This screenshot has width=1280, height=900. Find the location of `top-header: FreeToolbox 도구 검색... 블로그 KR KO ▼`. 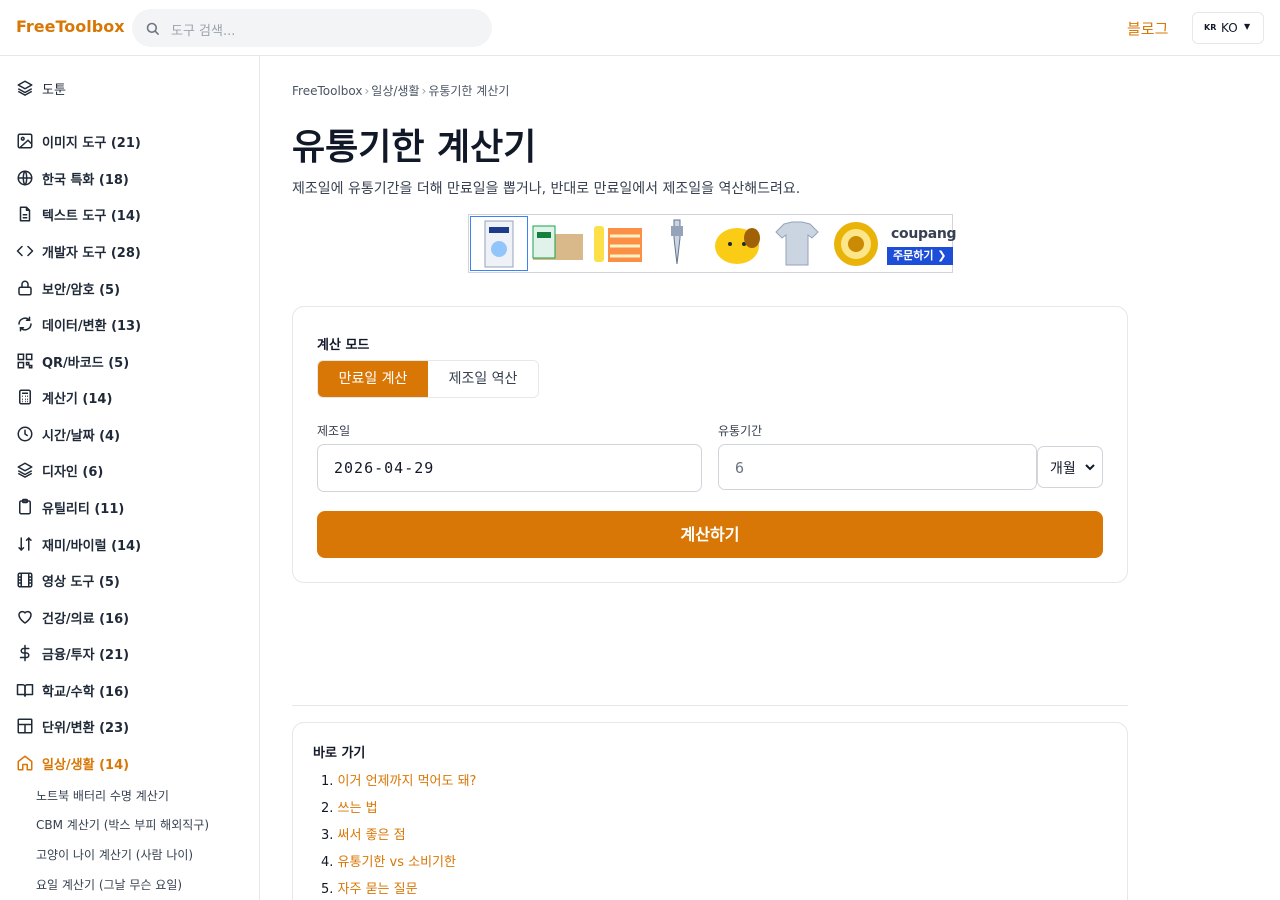

top-header: FreeToolbox 도구 검색... 블로그 KR KO ▼ is located at coordinates (640, 28).